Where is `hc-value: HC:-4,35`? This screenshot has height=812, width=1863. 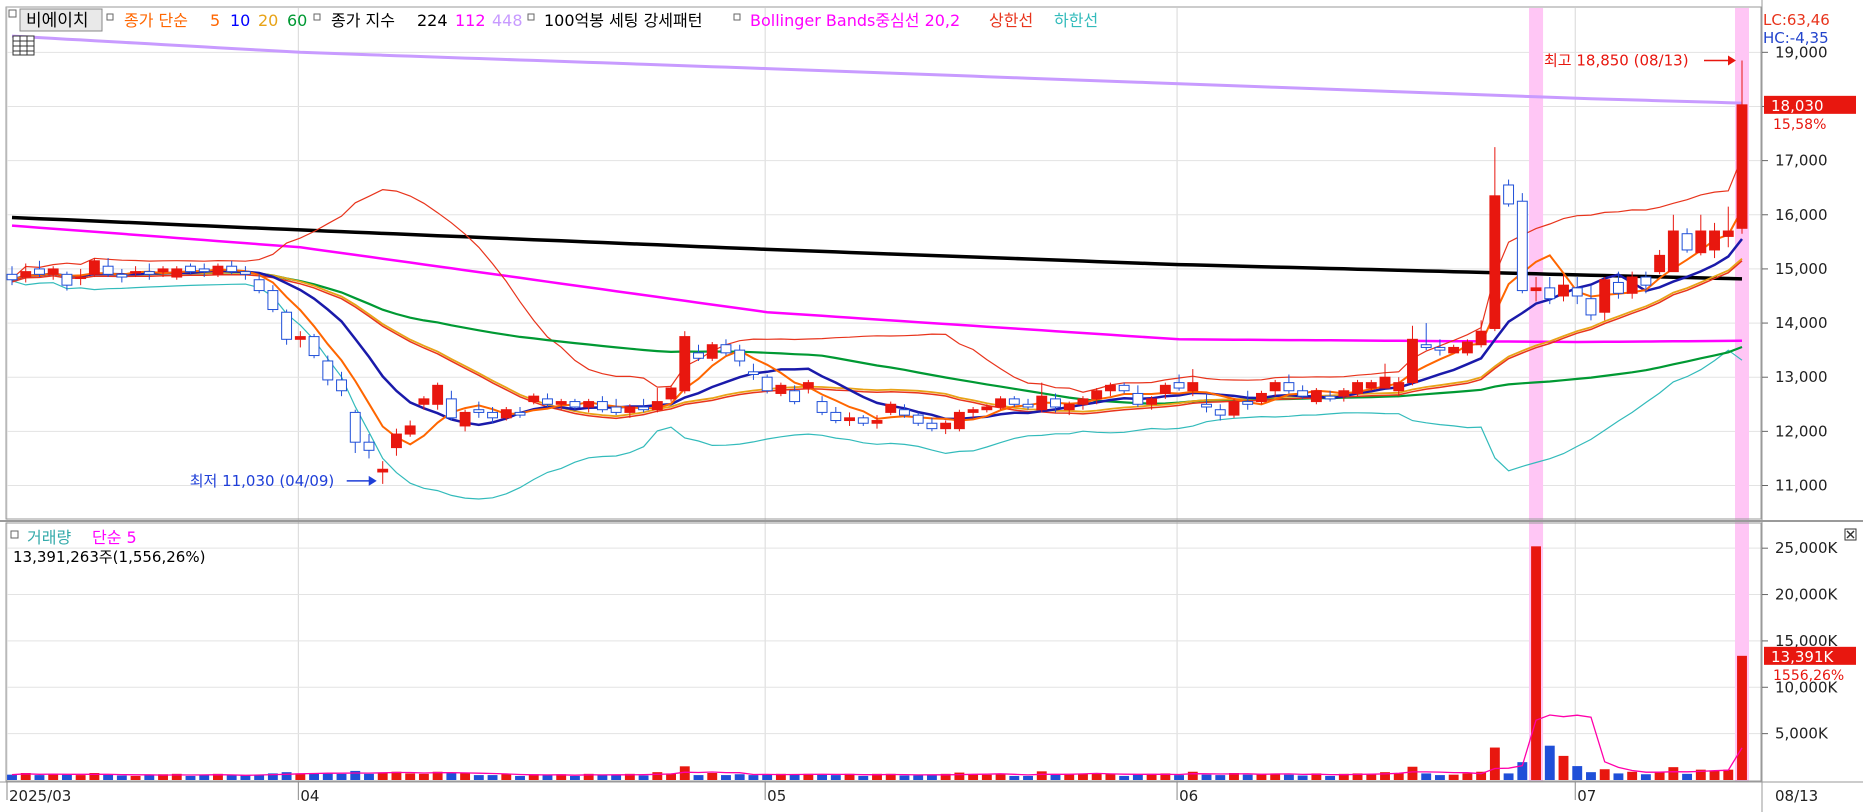 hc-value: HC:-4,35 is located at coordinates (1796, 38).